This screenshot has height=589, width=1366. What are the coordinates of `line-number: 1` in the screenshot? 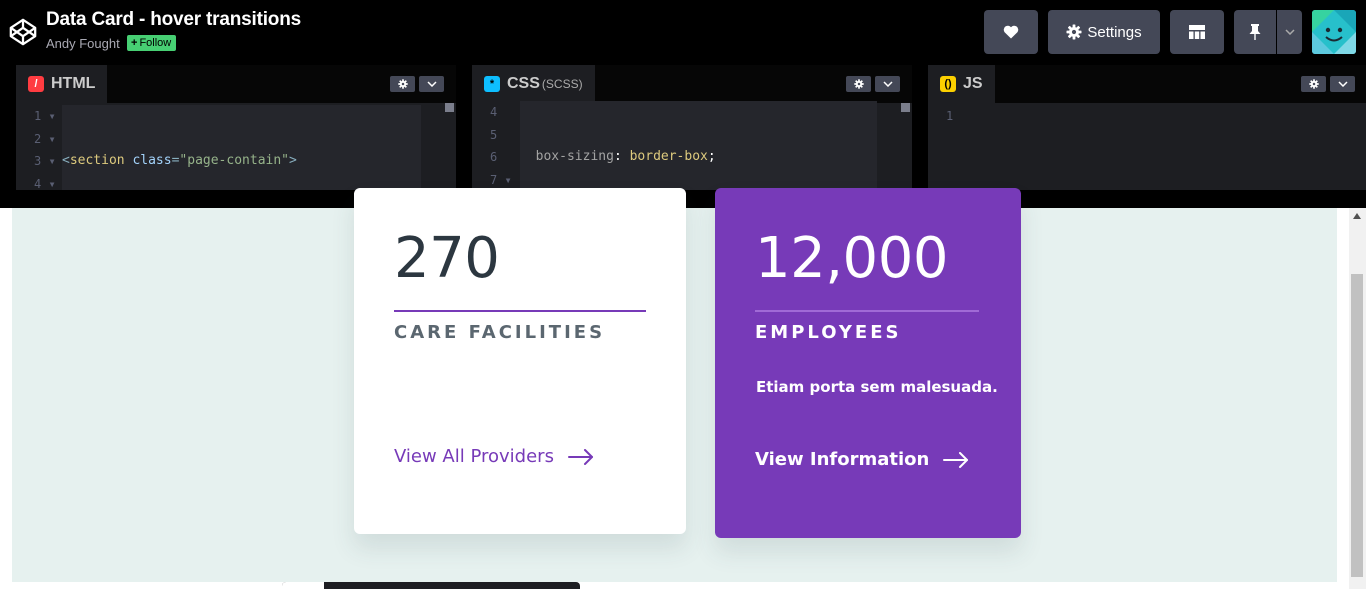 It's located at (950, 116).